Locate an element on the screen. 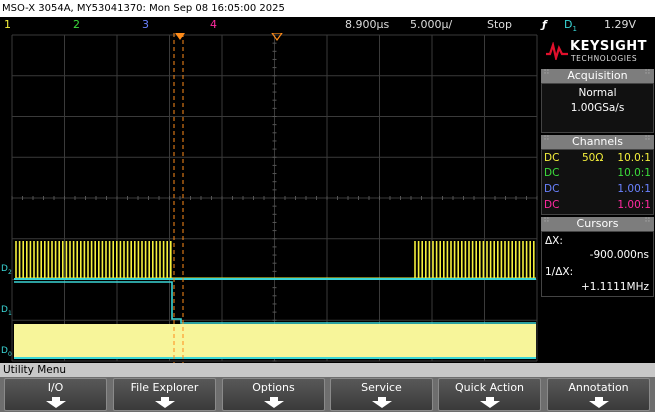  softkey-label: Annotation is located at coordinates (598, 387).